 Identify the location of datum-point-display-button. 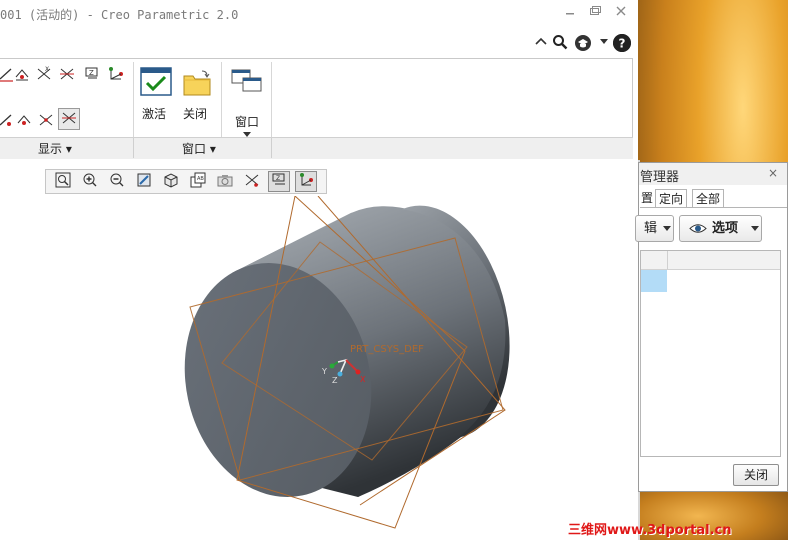
(22, 74).